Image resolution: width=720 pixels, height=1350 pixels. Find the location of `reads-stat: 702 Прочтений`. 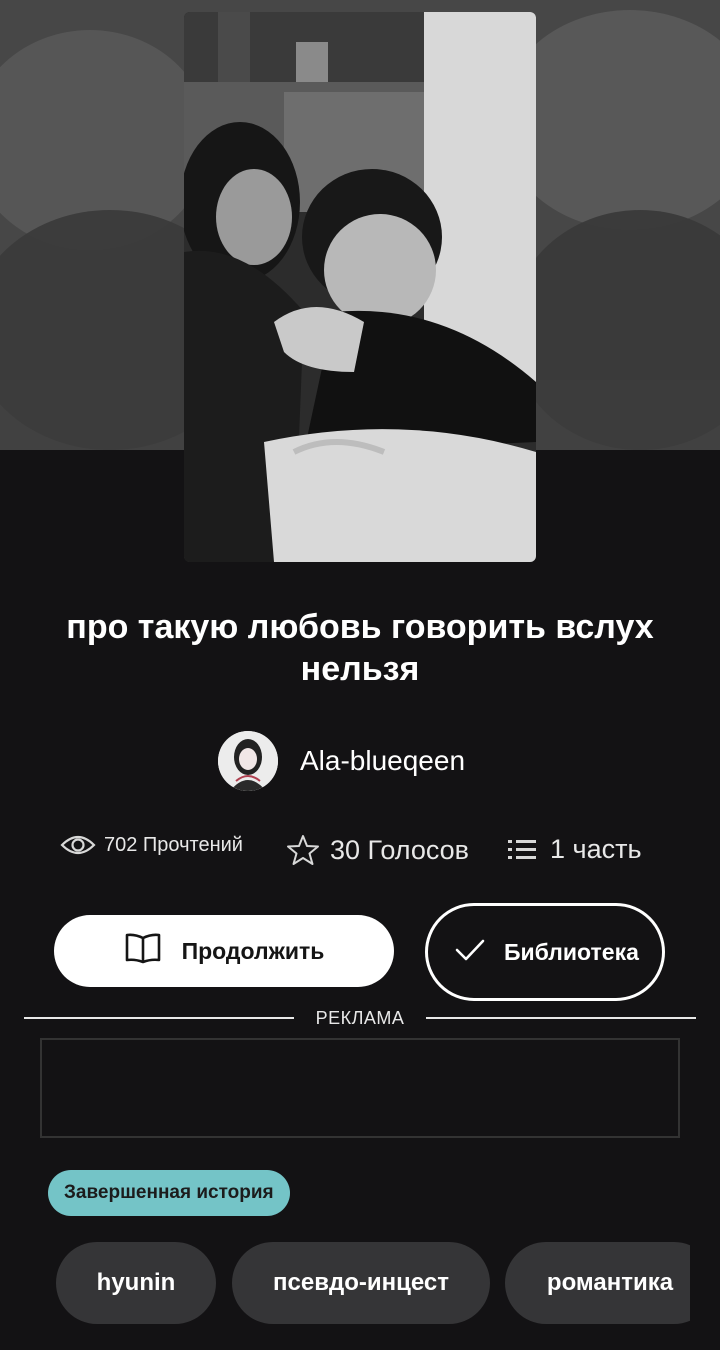

reads-stat: 702 Прочтений is located at coordinates (151, 845).